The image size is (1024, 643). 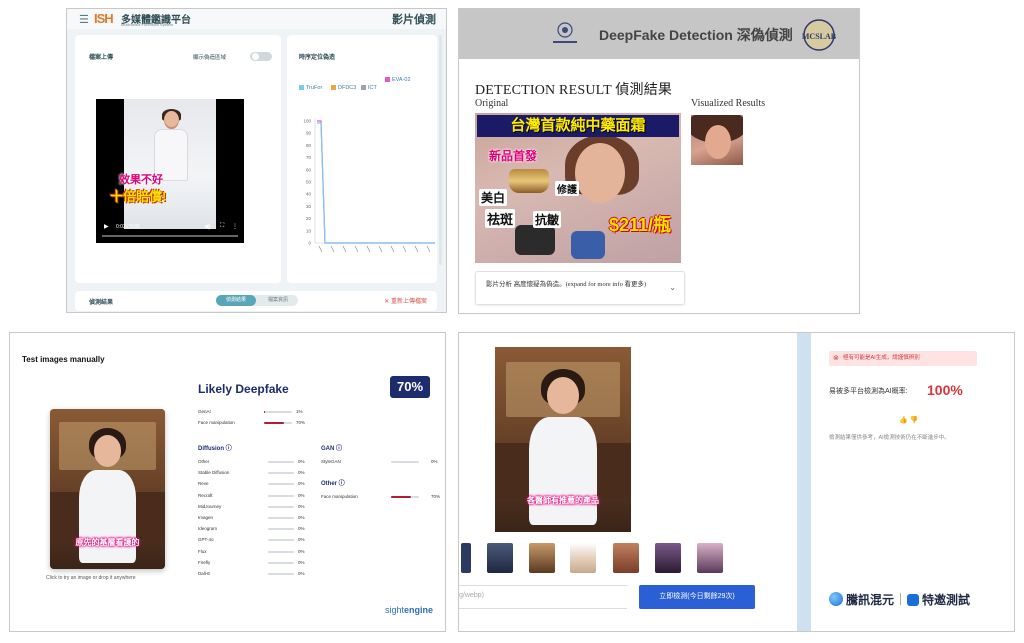 I want to click on upload-input: g/webp), so click(x=543, y=597).